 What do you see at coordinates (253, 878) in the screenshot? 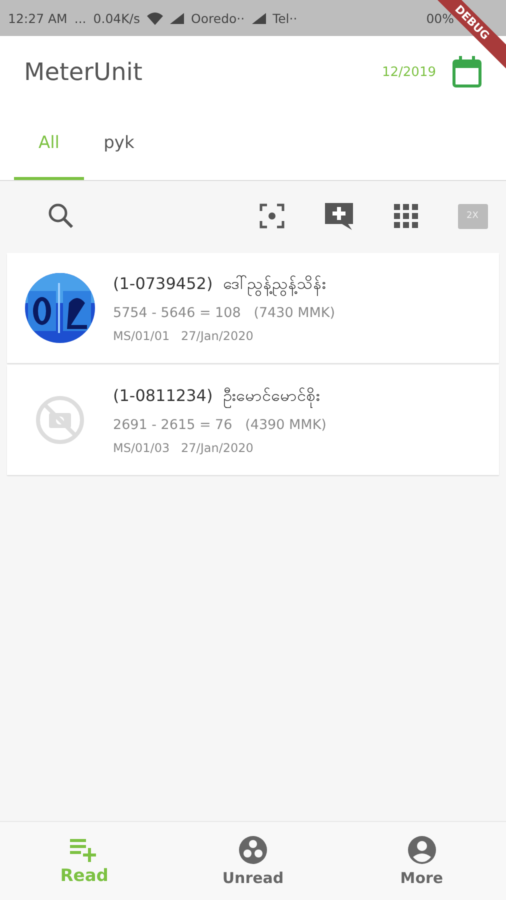
I see `nav-label: Unread` at bounding box center [253, 878].